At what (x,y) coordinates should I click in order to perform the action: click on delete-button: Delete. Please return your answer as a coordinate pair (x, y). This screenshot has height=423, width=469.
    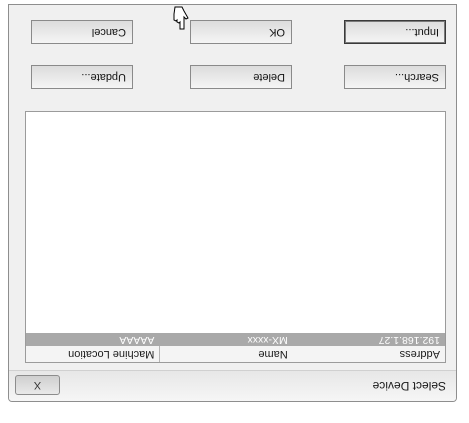
    Looking at the image, I should click on (241, 77).